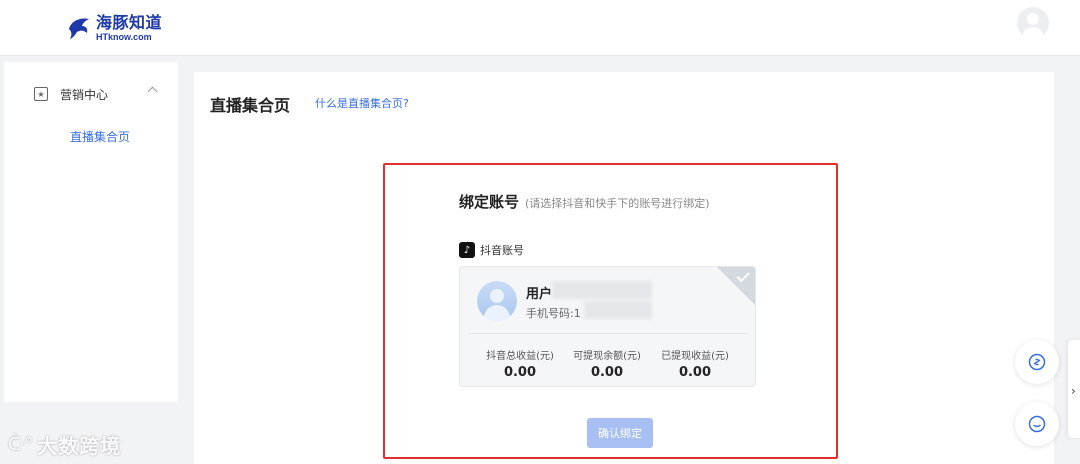 This screenshot has height=464, width=1080. I want to click on confirm-bind-button: 确认绑定, so click(620, 433).